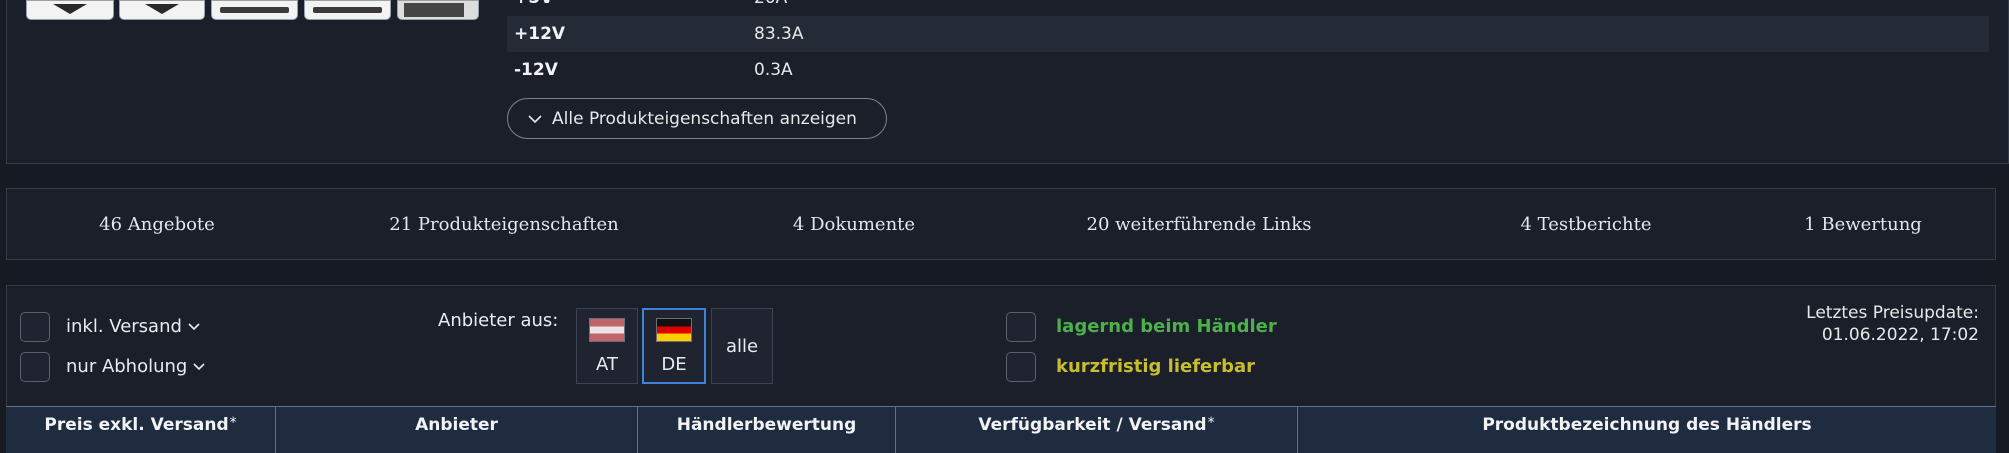 The image size is (2009, 453). What do you see at coordinates (704, 118) in the screenshot?
I see `show-all-properties-label: Alle Produkteigenschaften anzeigen` at bounding box center [704, 118].